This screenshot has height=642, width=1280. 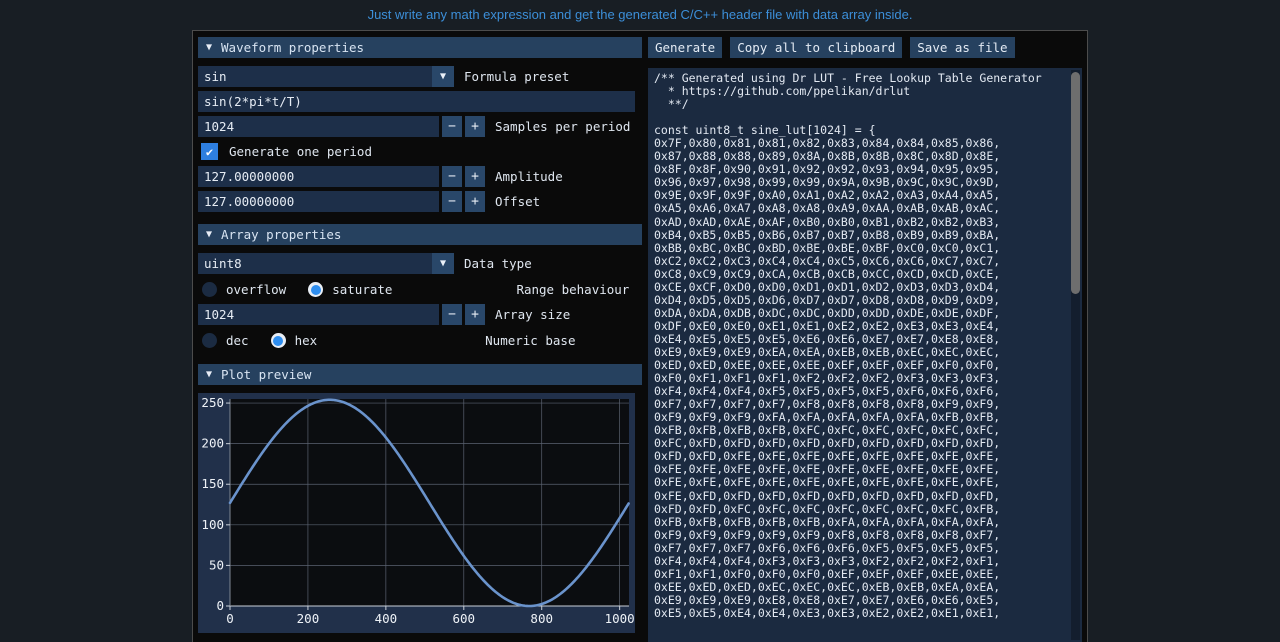 What do you see at coordinates (620, 618) in the screenshot?
I see `svg-text: 1000` at bounding box center [620, 618].